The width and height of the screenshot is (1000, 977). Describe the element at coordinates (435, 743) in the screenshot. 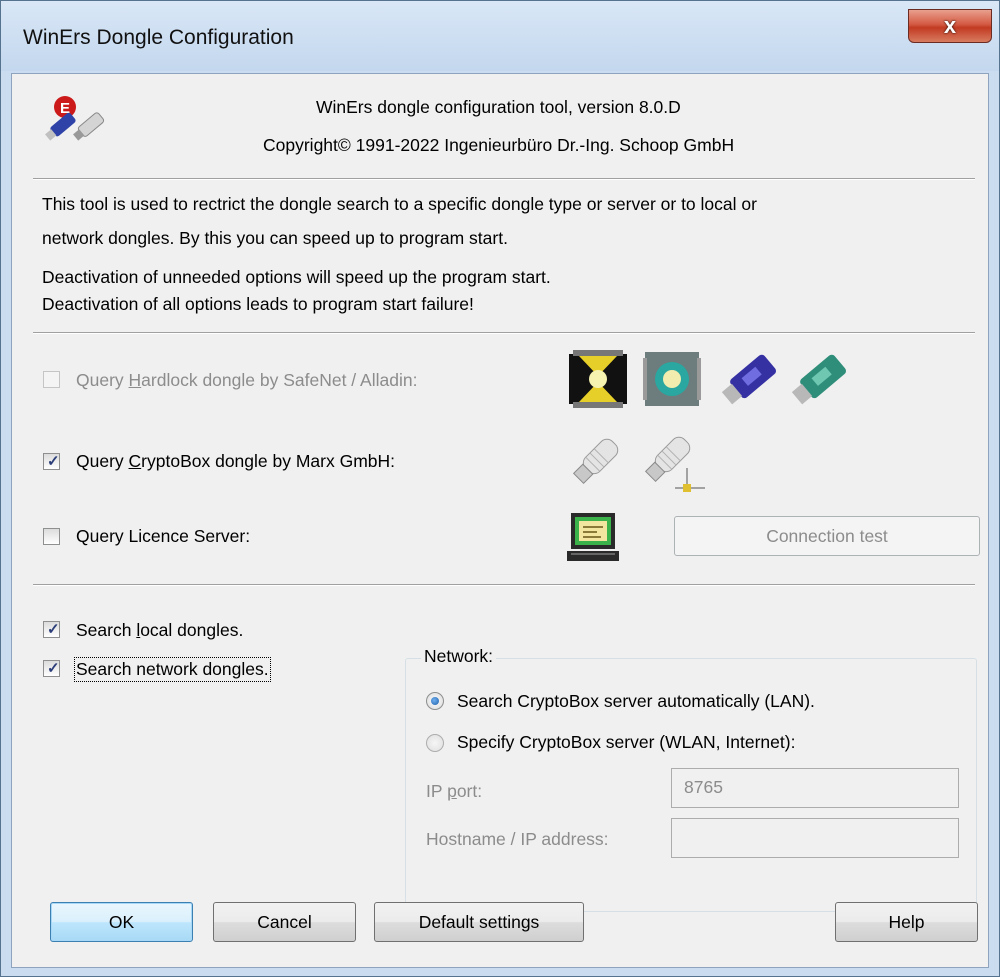

I see `specify-server-radio` at that location.